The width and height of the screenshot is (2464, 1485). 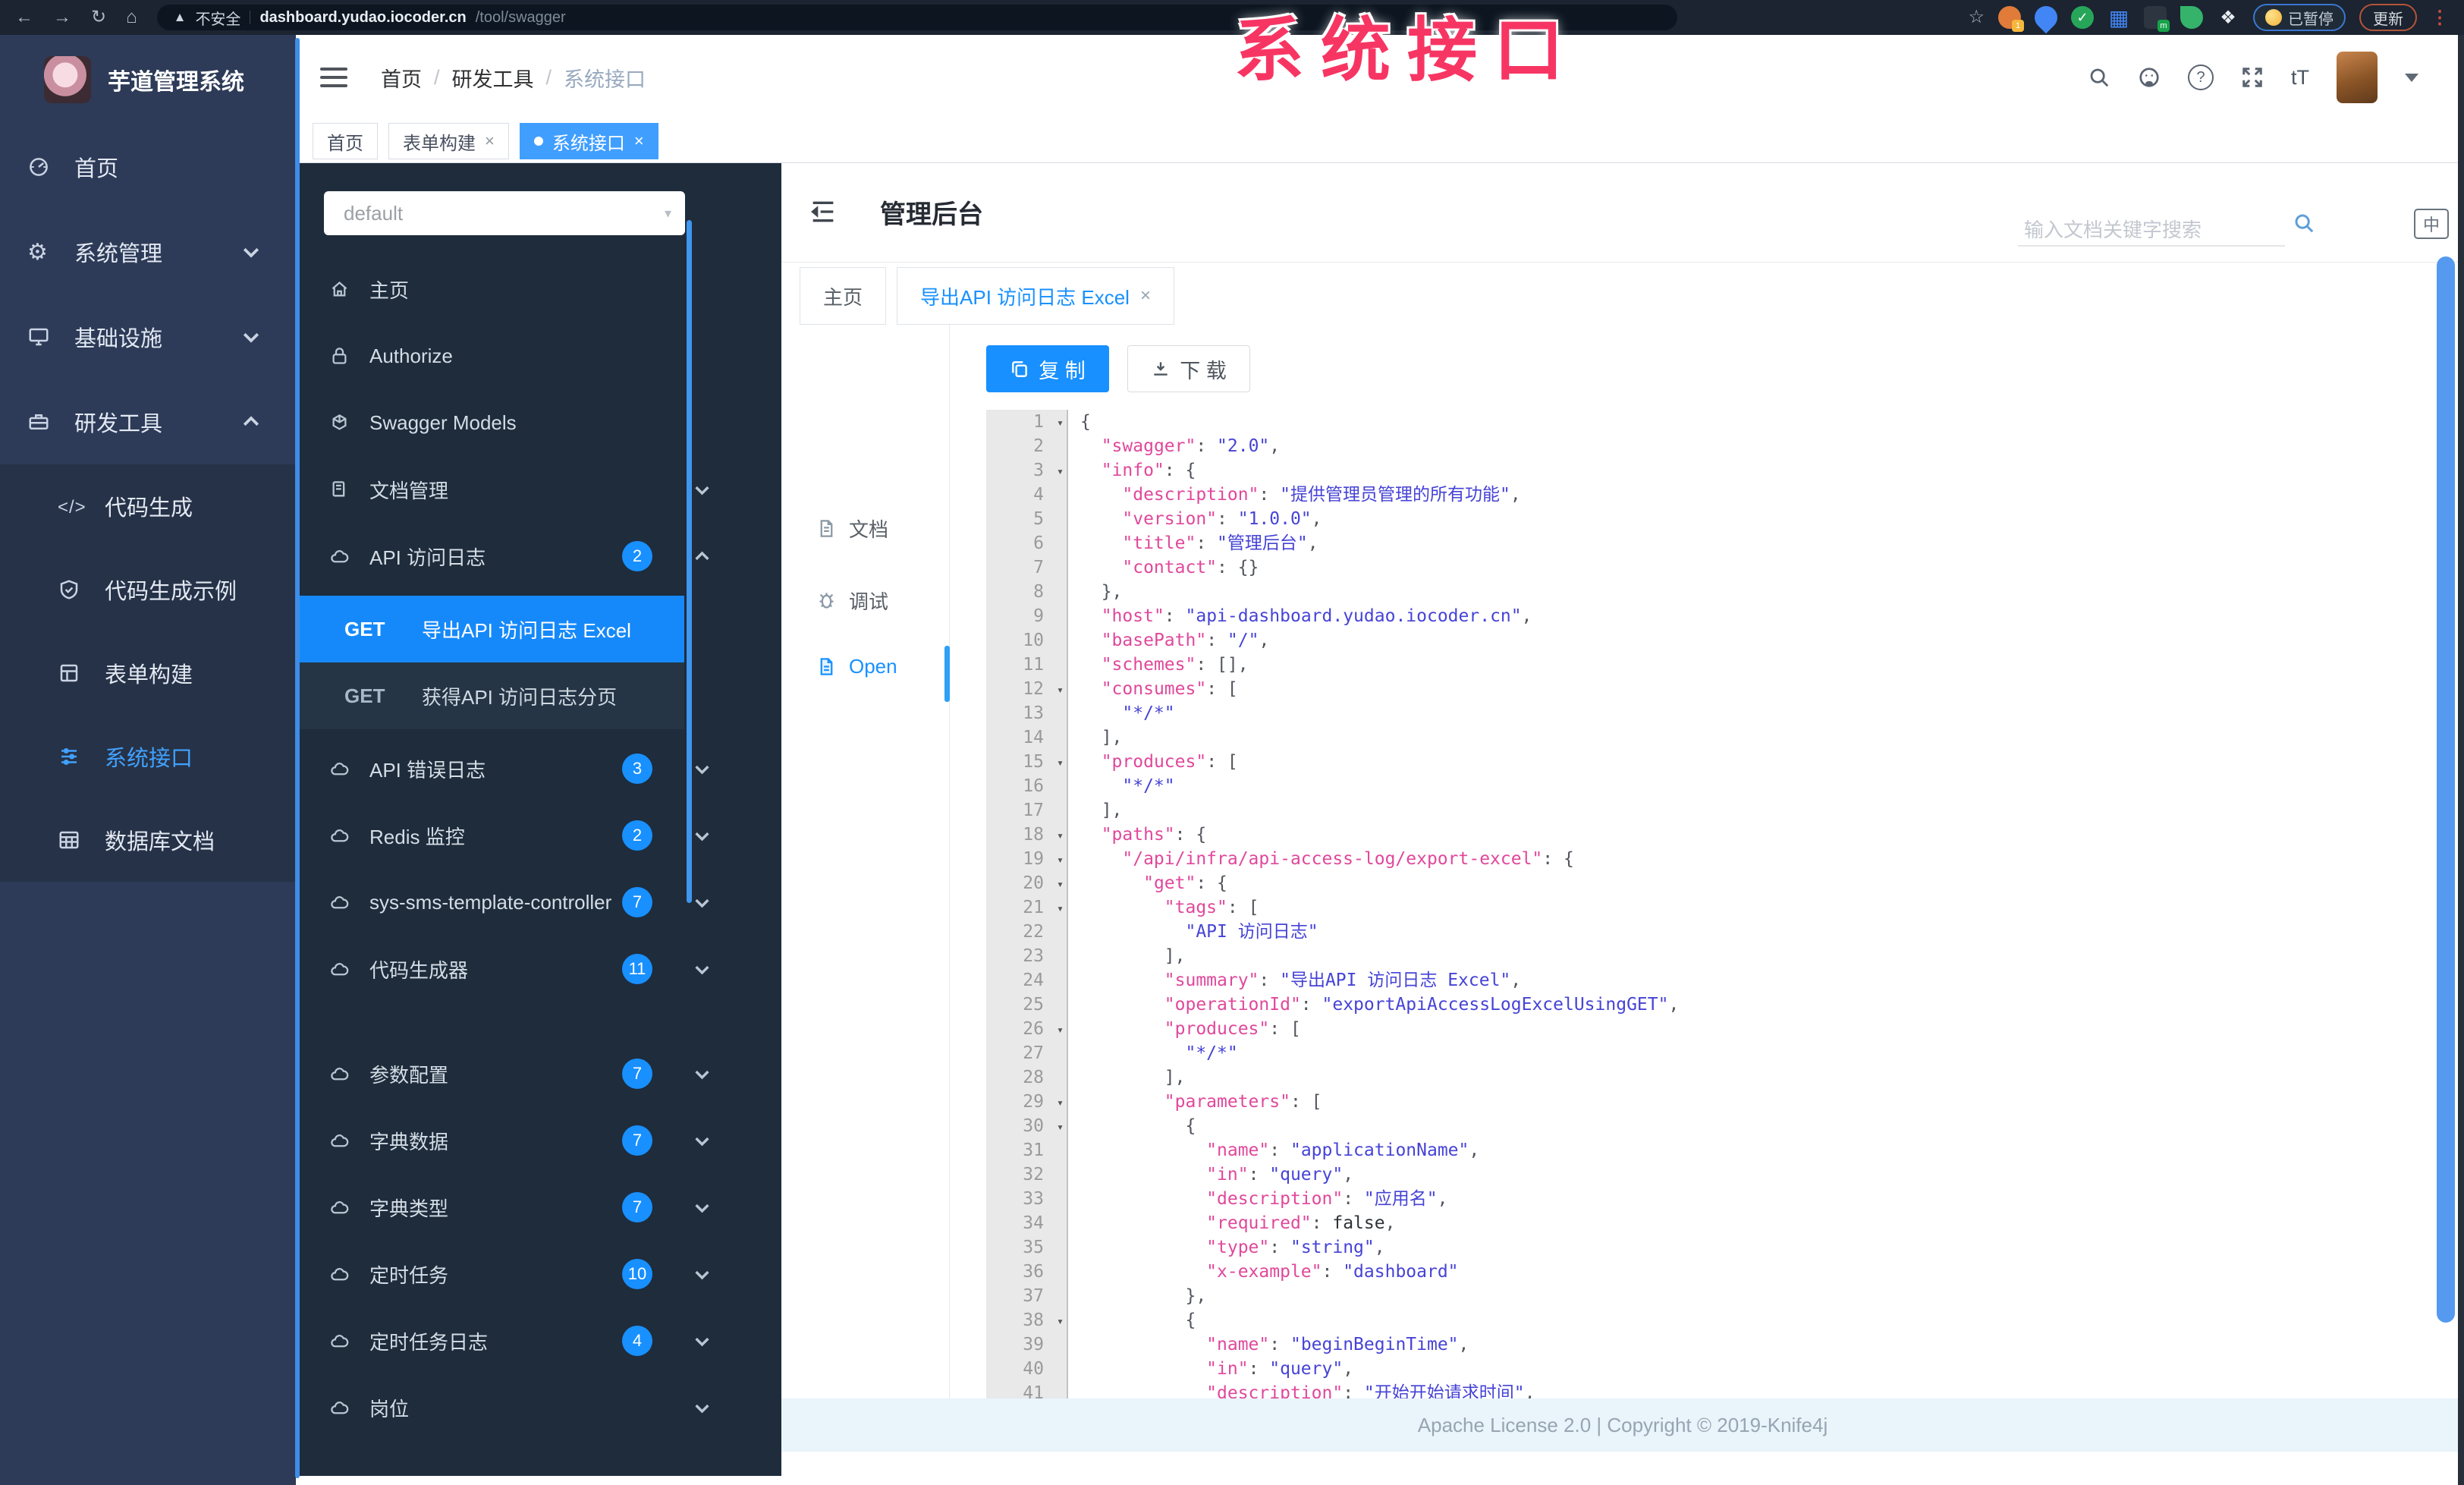 What do you see at coordinates (502, 1207) in the screenshot?
I see `api-nav-字典类型: 字典类型 7` at bounding box center [502, 1207].